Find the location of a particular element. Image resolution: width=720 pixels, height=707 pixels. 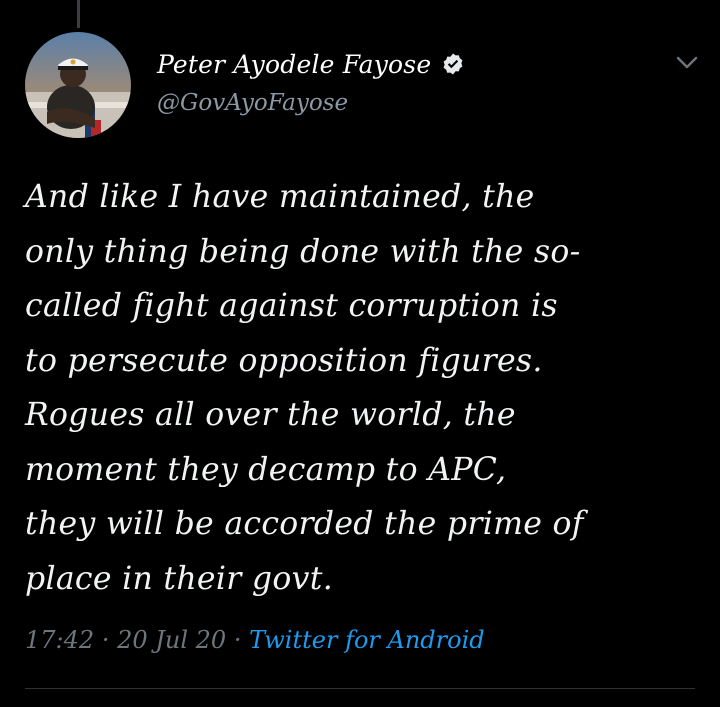

user-handle: @GovAyoFayose is located at coordinates (417, 103).